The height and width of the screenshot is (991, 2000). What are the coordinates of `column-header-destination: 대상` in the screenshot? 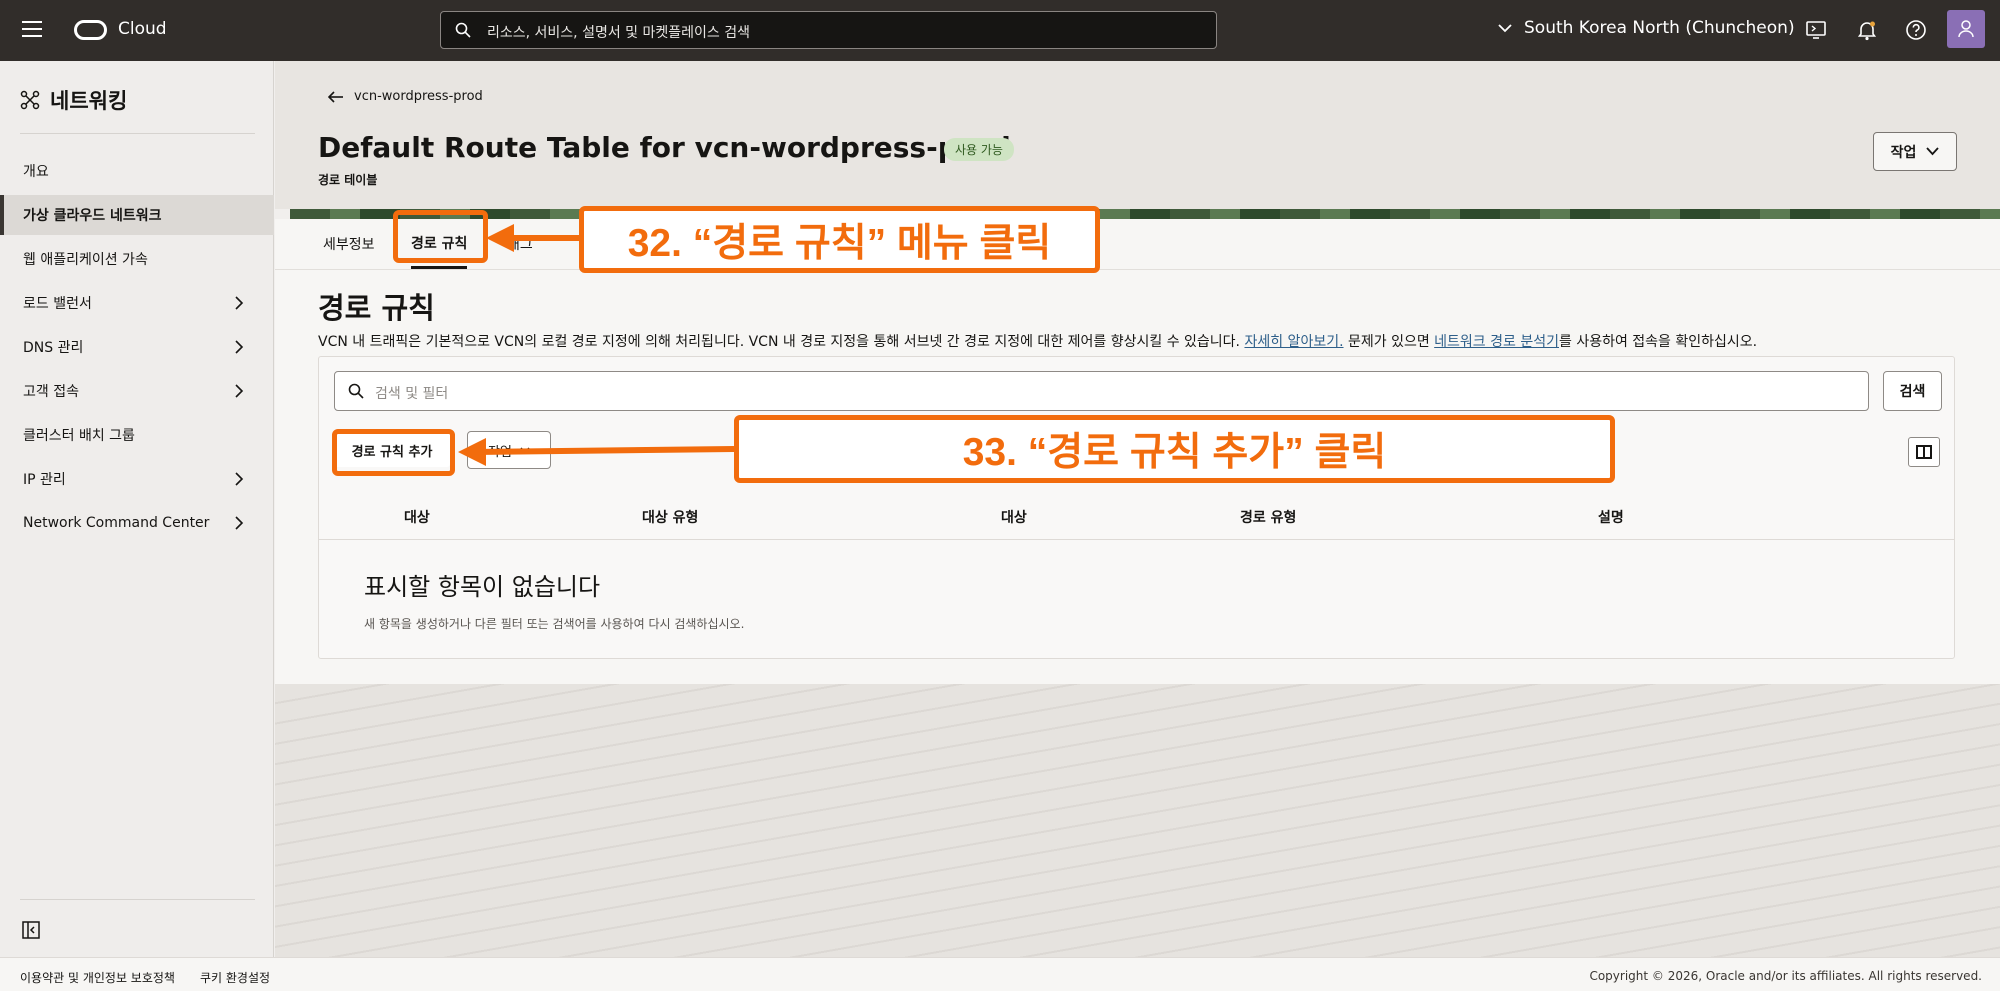 It's located at (417, 517).